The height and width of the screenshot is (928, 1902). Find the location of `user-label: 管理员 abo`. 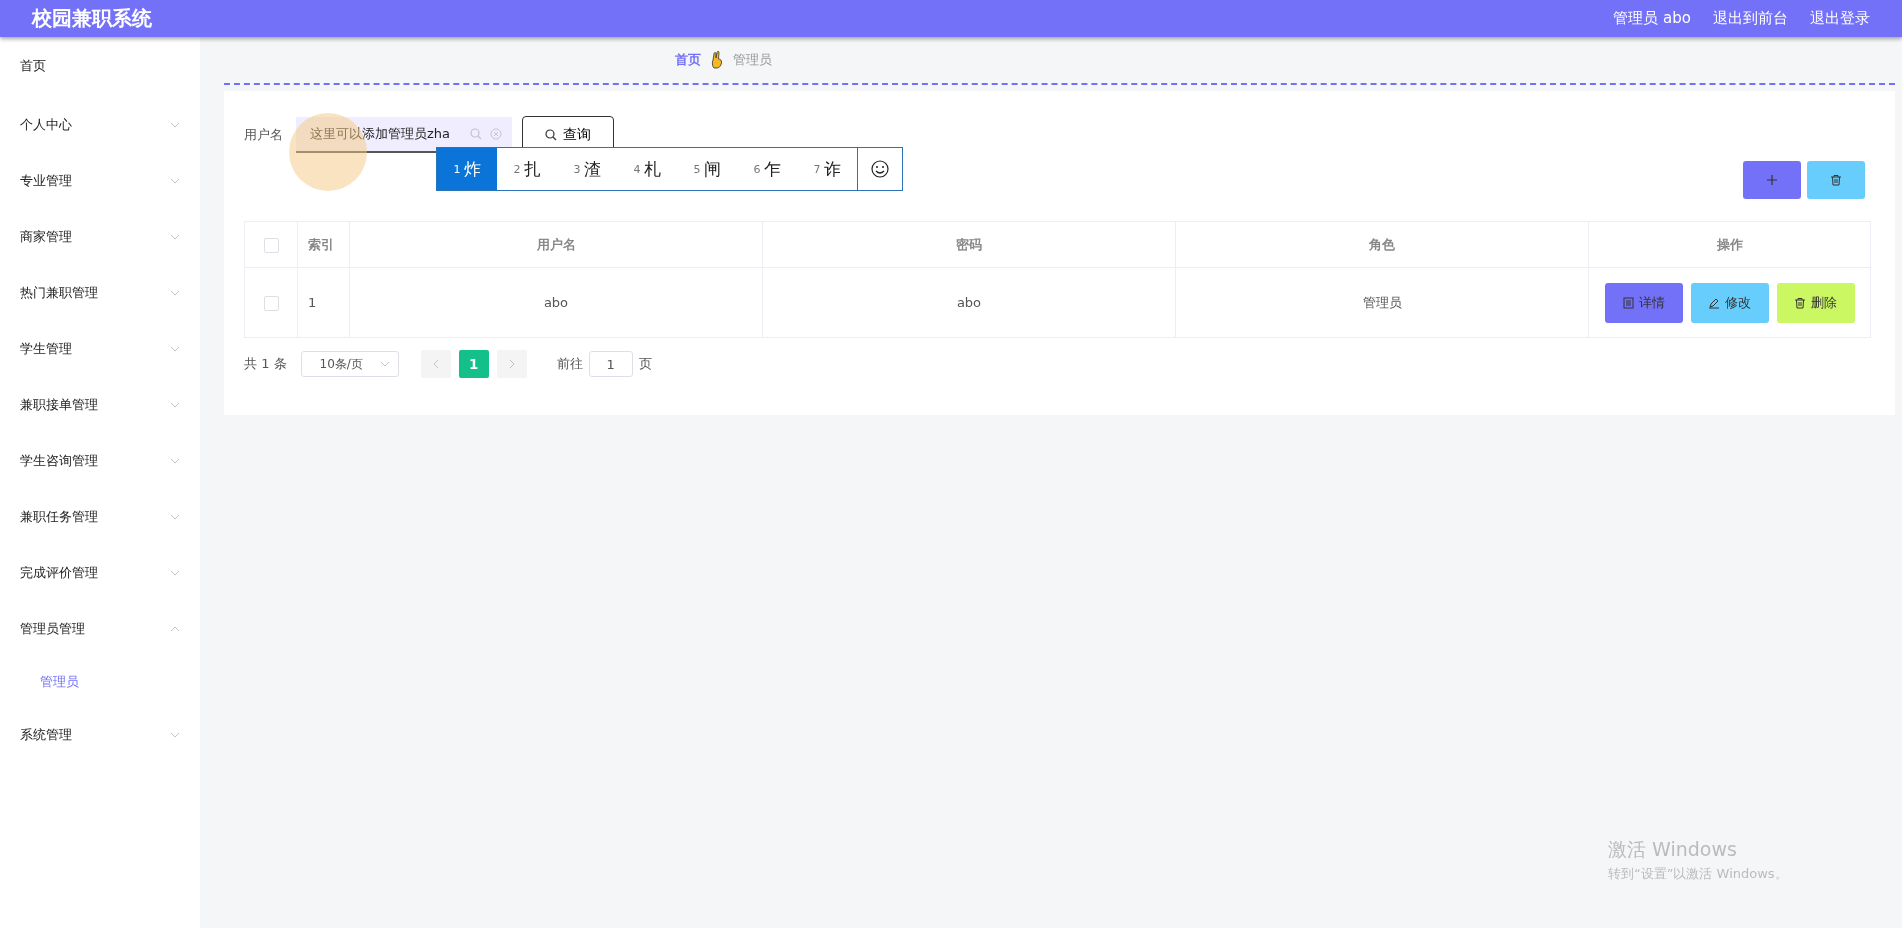

user-label: 管理员 abo is located at coordinates (1652, 18).